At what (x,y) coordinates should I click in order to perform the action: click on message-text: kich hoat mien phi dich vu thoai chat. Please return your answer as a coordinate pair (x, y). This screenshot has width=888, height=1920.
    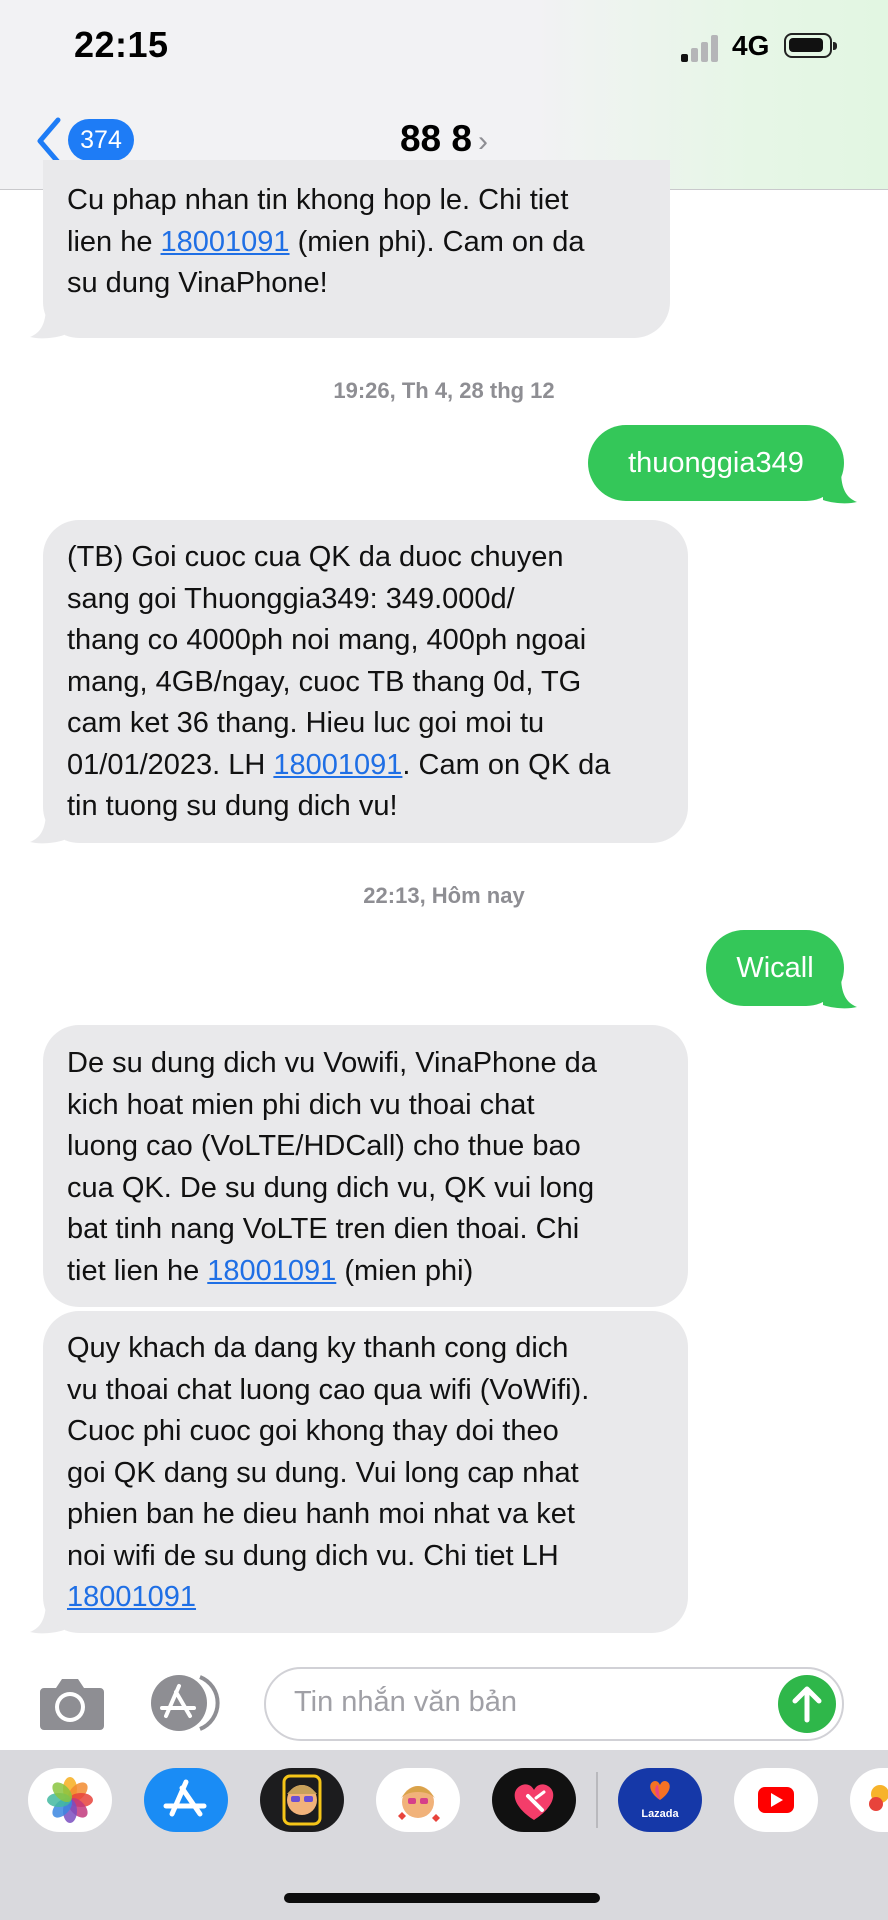
    Looking at the image, I should click on (301, 1104).